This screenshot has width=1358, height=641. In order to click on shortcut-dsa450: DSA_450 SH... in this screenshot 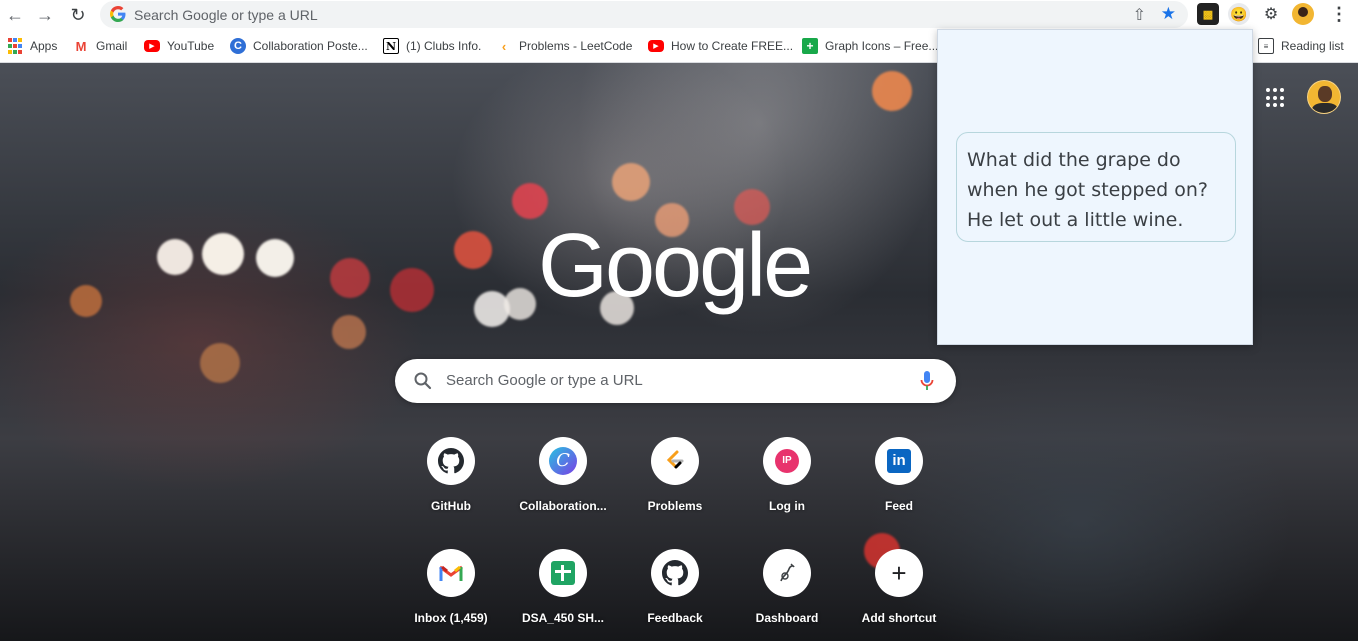, I will do `click(563, 595)`.